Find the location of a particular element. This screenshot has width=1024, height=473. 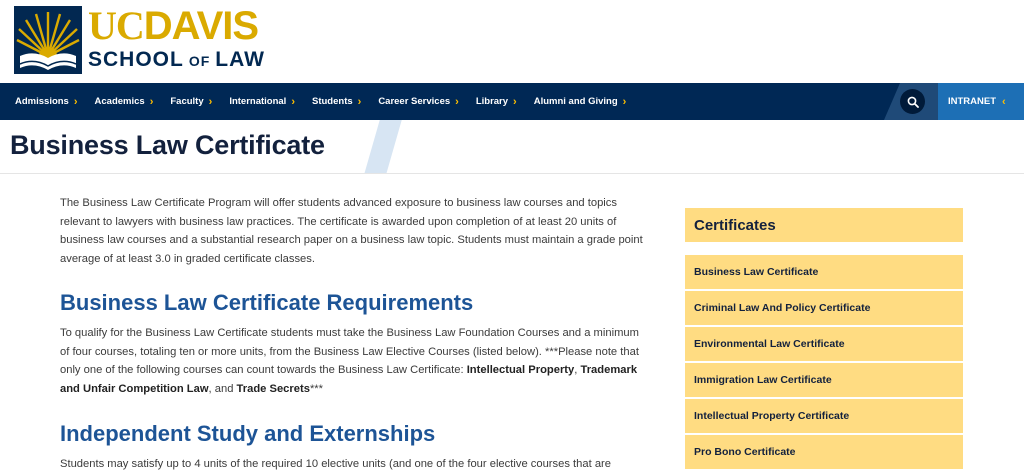

nav-item-label: Career Services is located at coordinates (414, 101).